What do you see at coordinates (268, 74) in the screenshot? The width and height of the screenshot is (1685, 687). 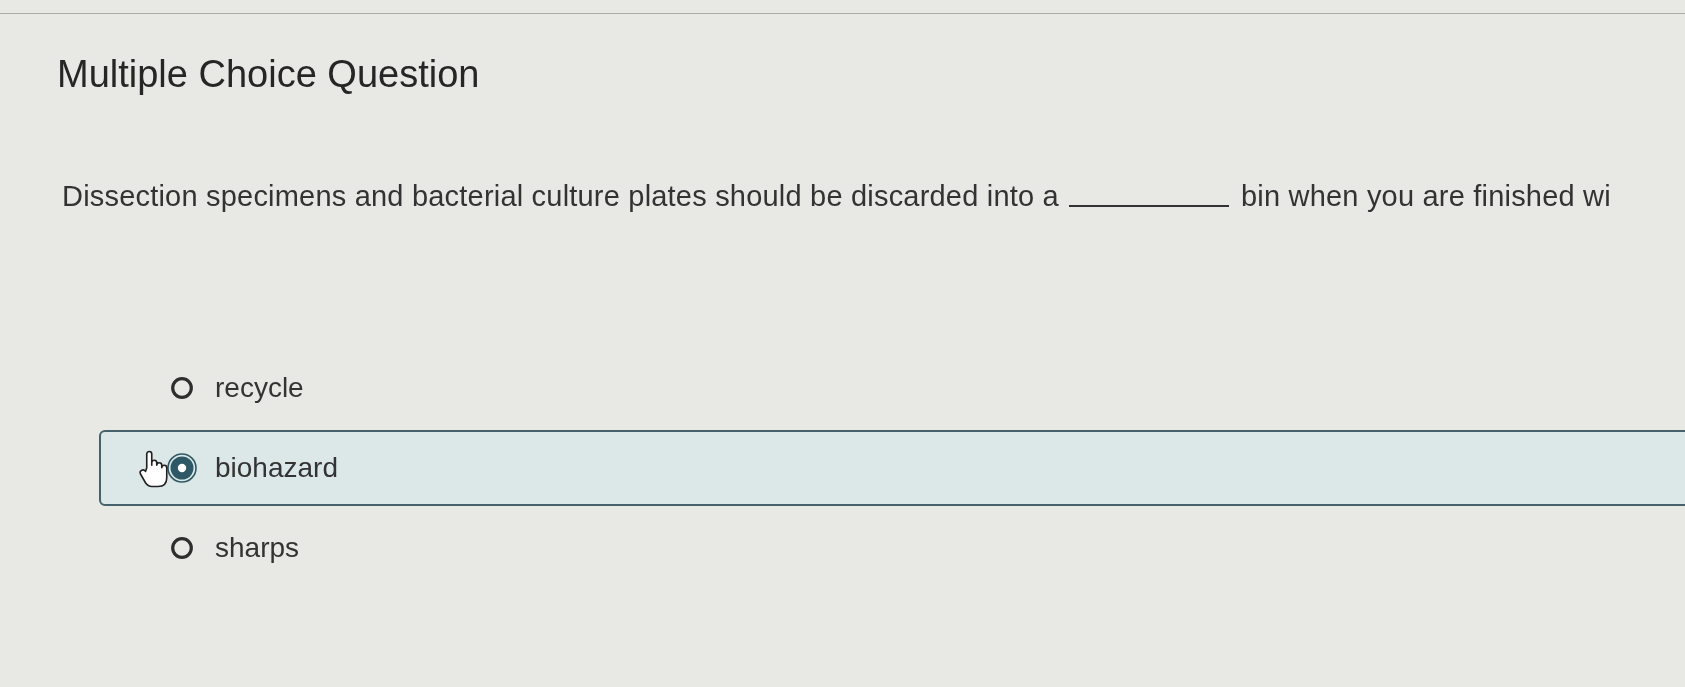 I see `question-type-heading: Multiple Choice Question` at bounding box center [268, 74].